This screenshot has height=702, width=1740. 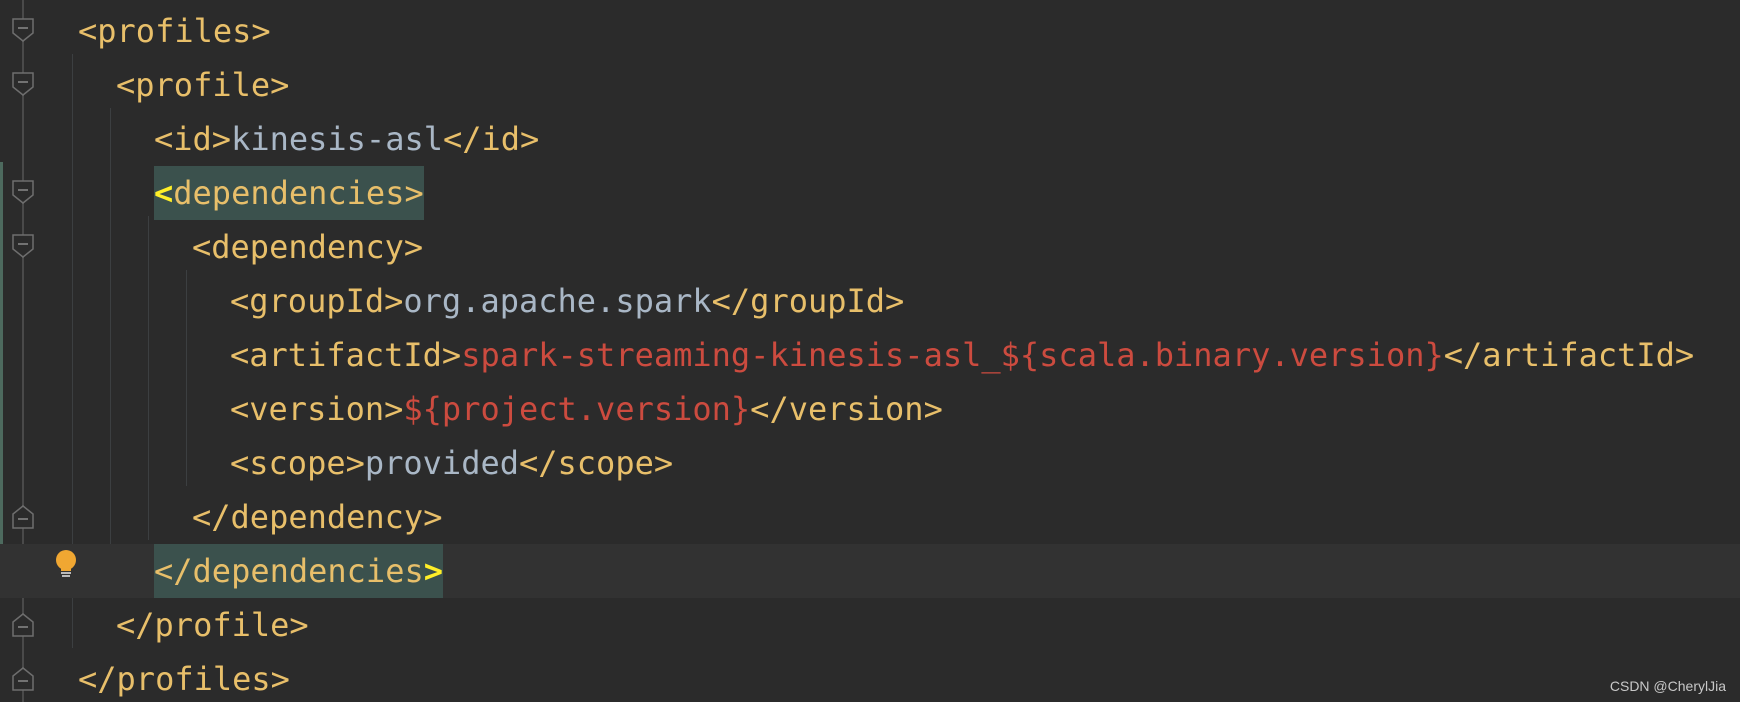 I want to click on xml-tag: <profiles>, so click(x=174, y=31).